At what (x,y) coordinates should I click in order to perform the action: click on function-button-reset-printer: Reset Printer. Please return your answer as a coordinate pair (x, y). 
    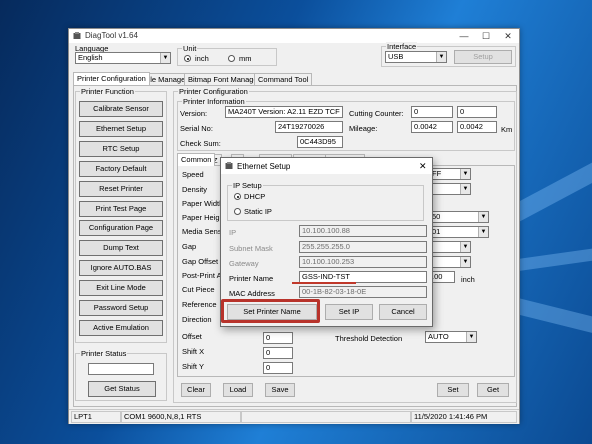
    Looking at the image, I should click on (121, 188).